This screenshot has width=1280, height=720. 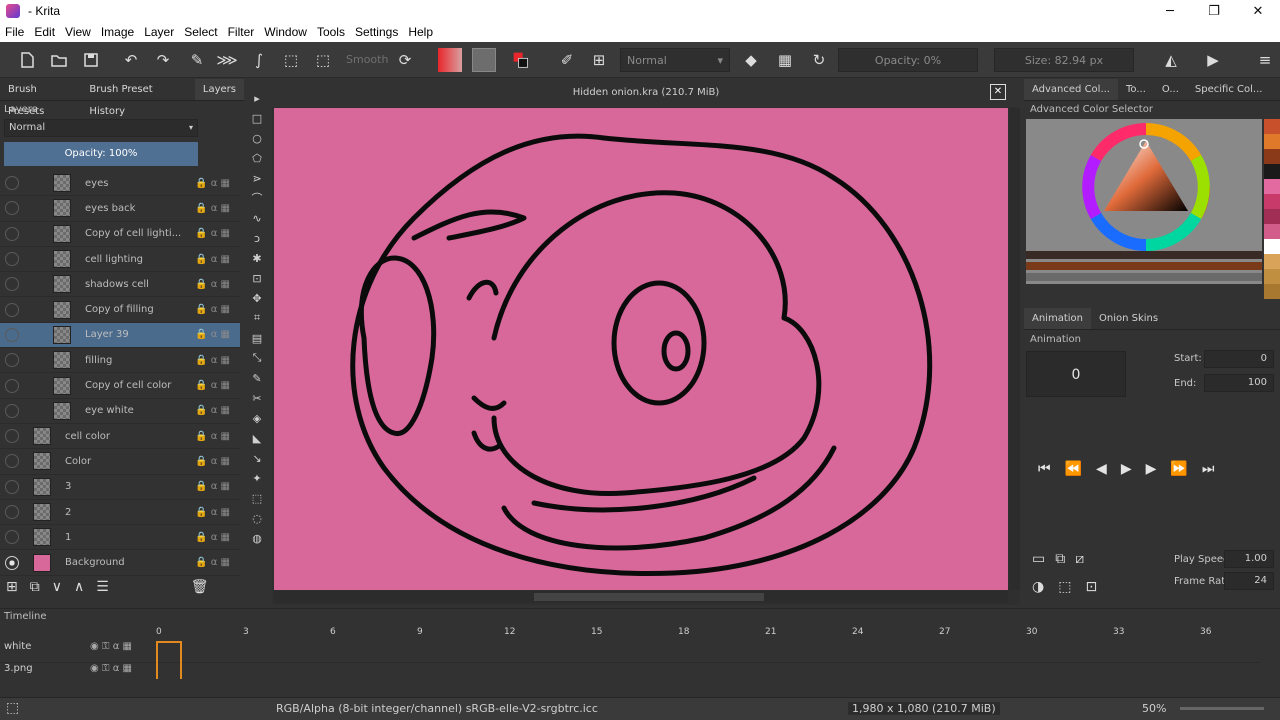 I want to click on zoom-slider, so click(x=1222, y=708).